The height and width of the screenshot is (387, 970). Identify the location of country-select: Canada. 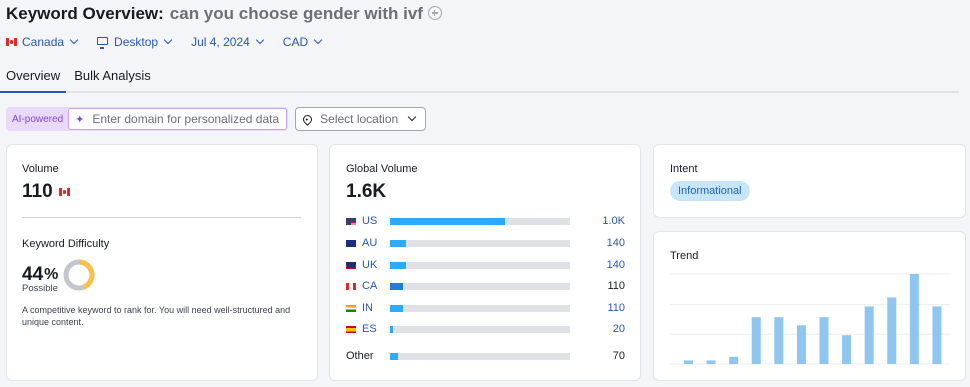
(42, 42).